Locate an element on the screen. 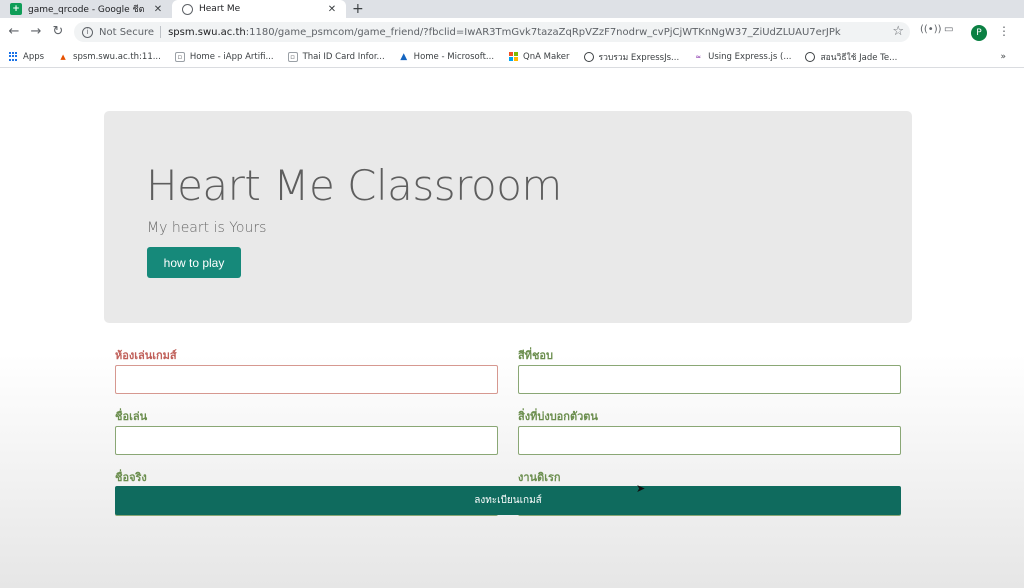 The image size is (1024, 588). university-icon: ▲ is located at coordinates (63, 56).